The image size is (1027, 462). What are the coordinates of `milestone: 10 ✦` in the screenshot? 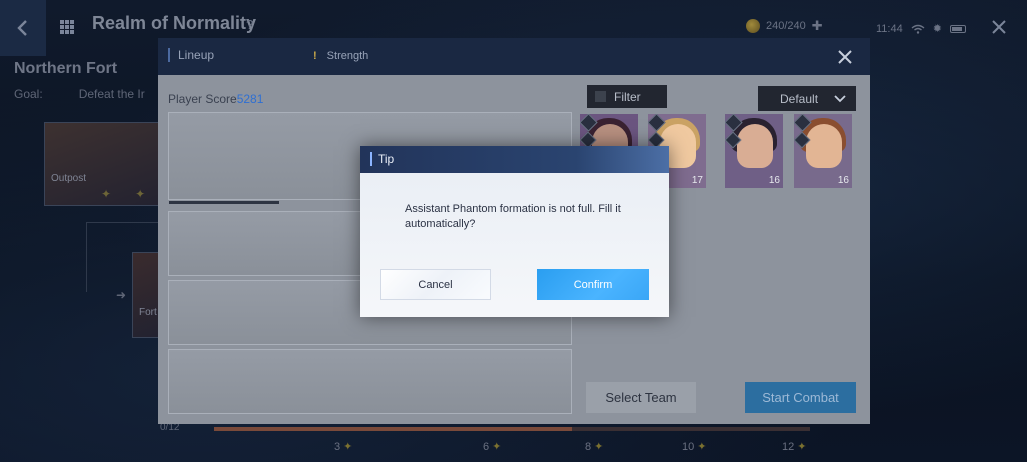 It's located at (694, 447).